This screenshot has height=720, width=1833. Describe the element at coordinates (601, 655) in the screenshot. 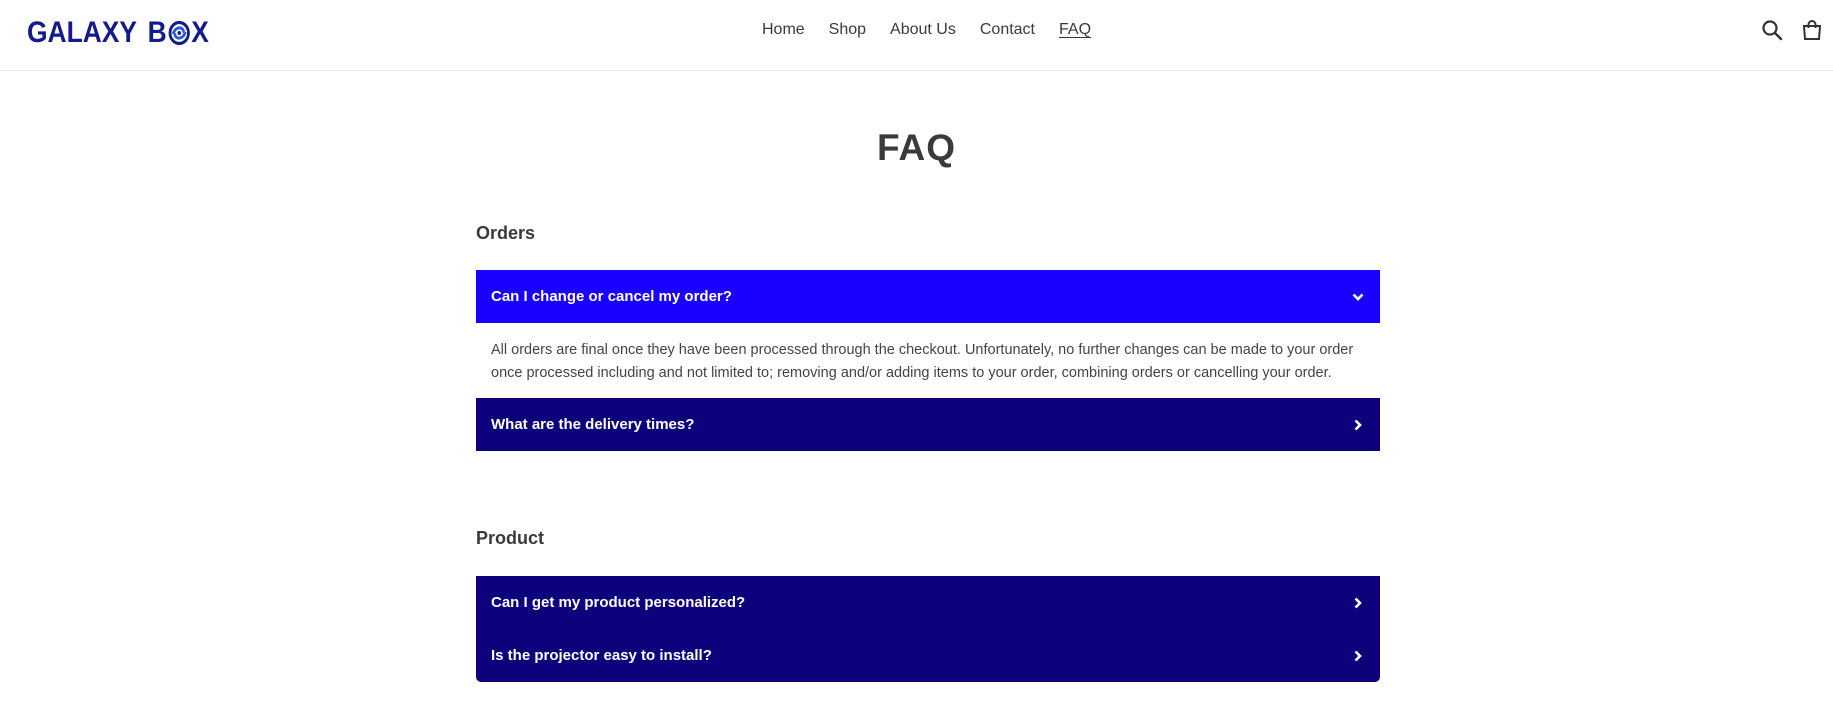

I see `faq-question-label: Is the projector easy to install?` at that location.